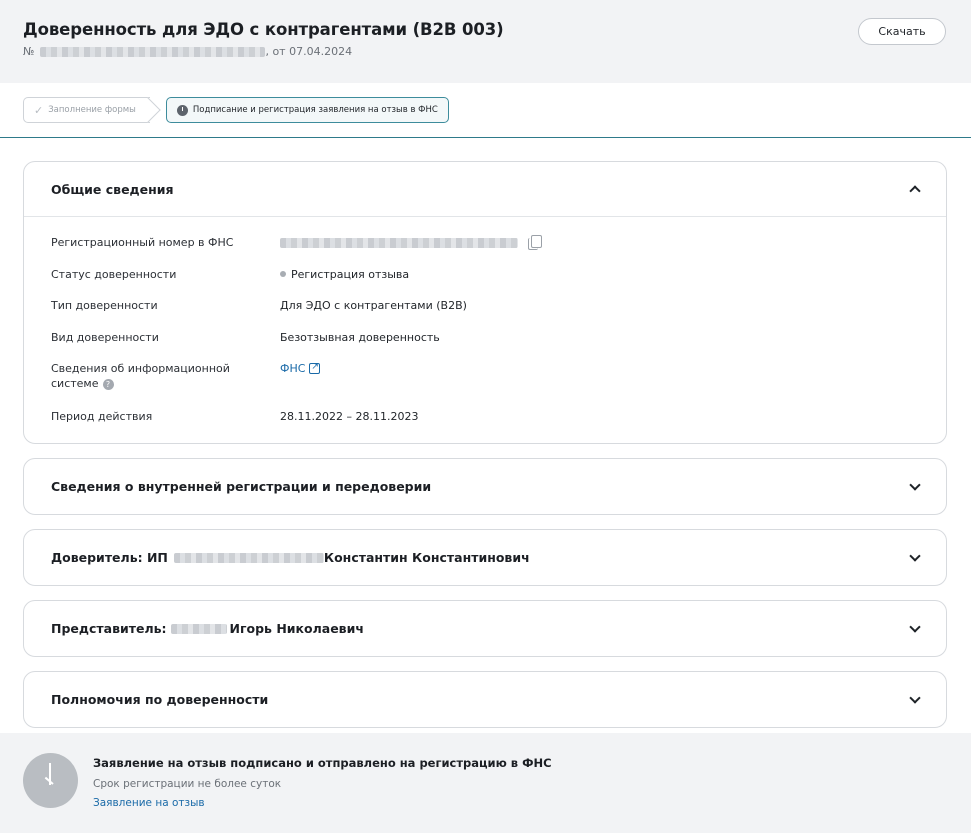 The image size is (971, 833). I want to click on principal-card: Доверитель: ИП Константин Константинович, so click(485, 557).